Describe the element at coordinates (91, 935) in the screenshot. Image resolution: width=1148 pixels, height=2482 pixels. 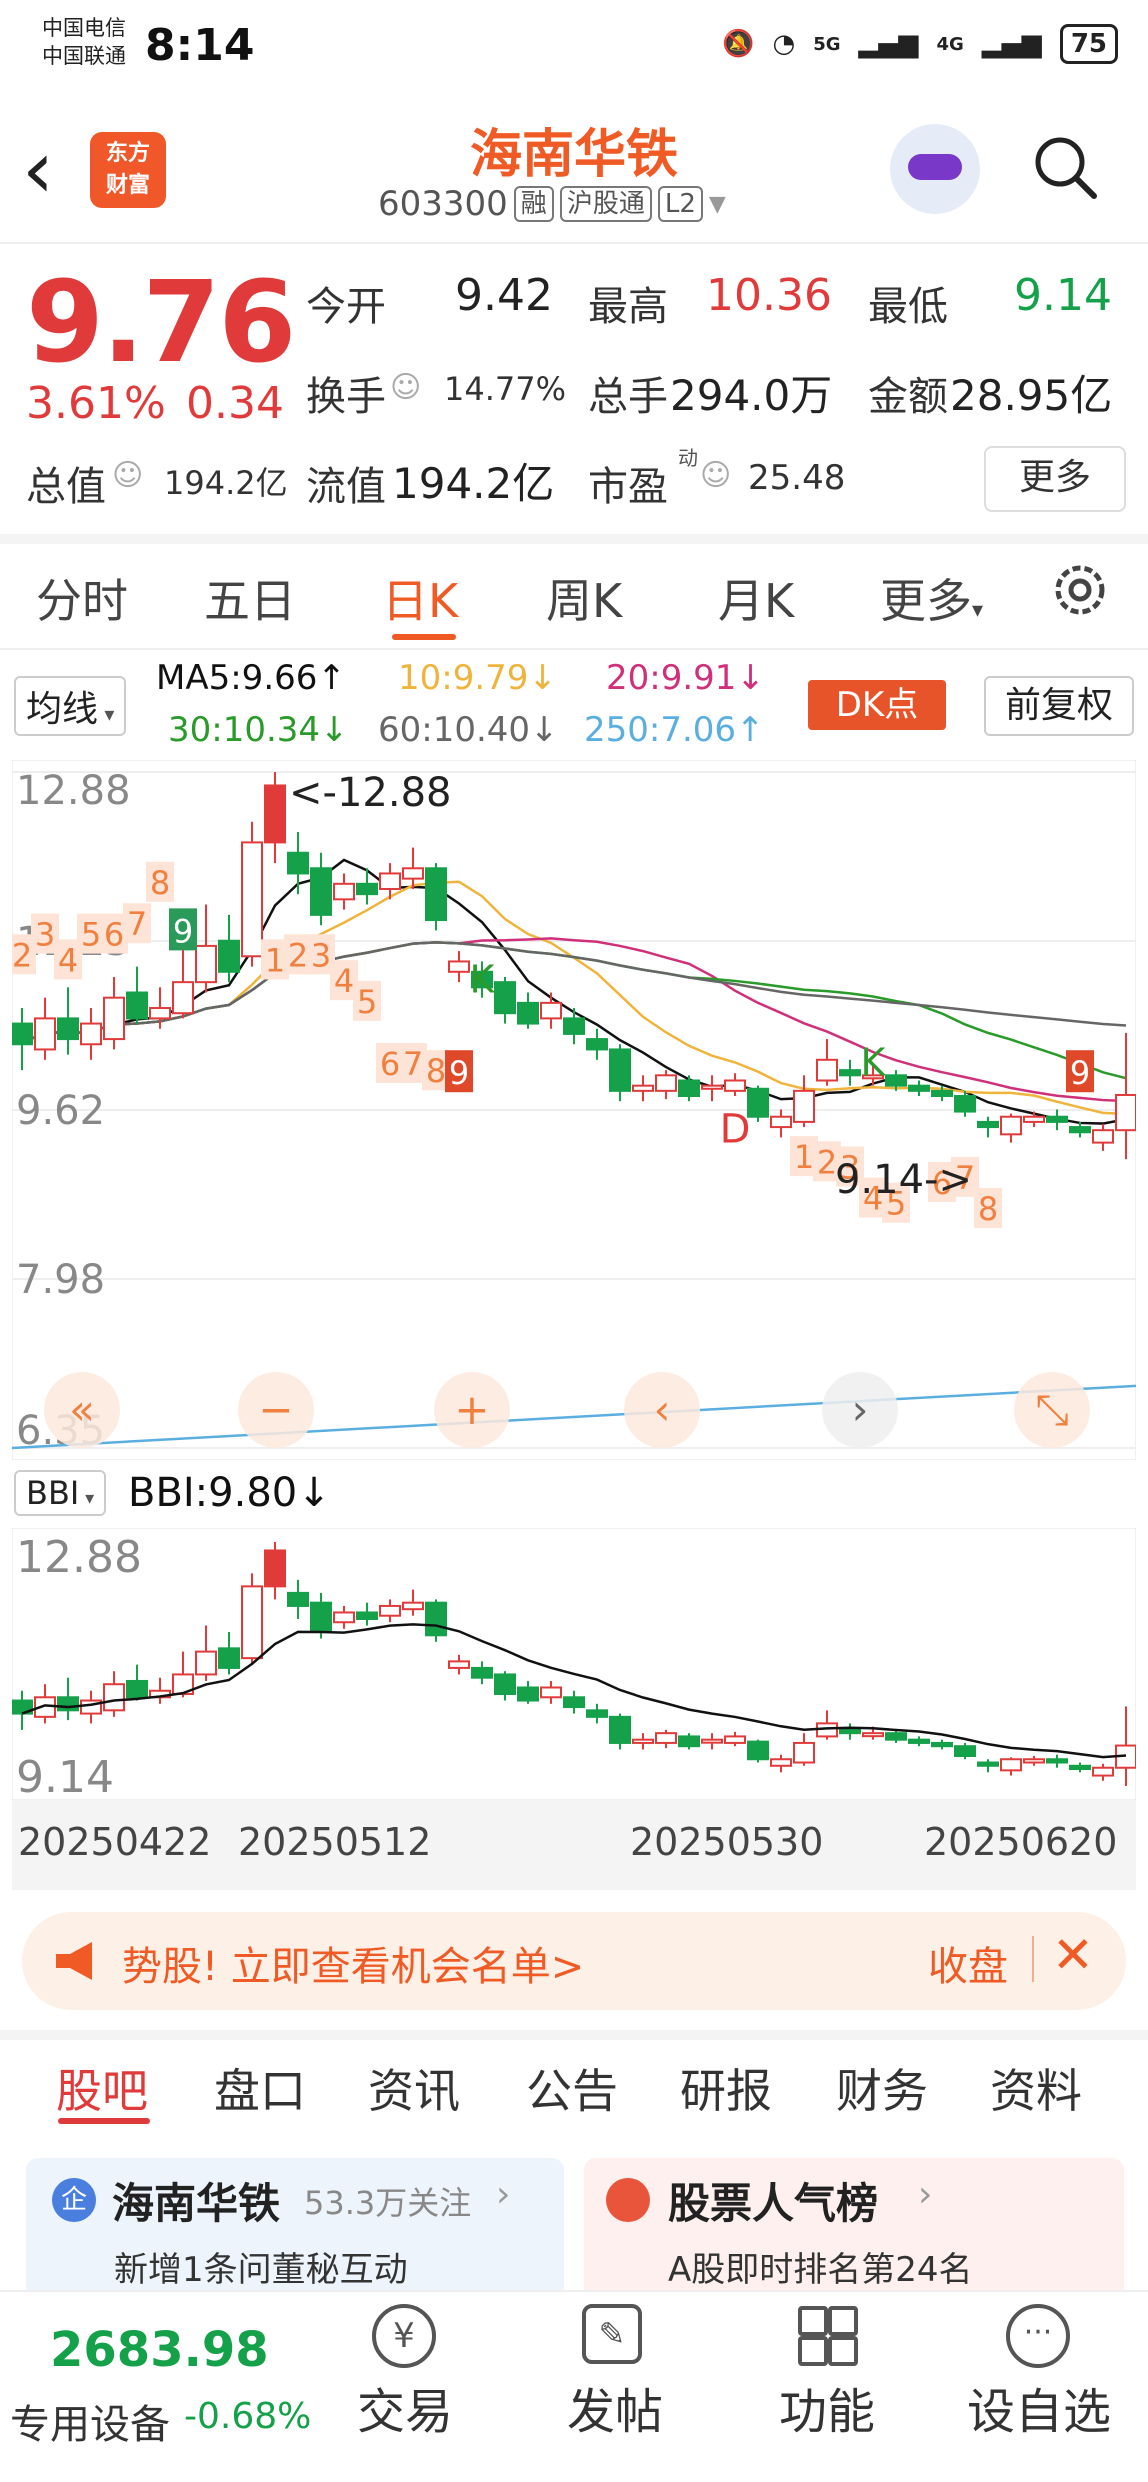
I see `td-count-label: 5` at that location.